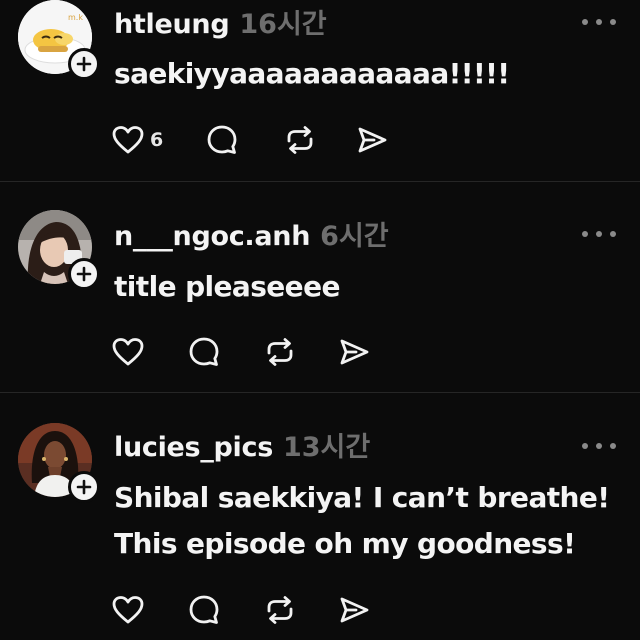 The height and width of the screenshot is (640, 640). What do you see at coordinates (59, 250) in the screenshot?
I see `post-2-avatar-wrap` at bounding box center [59, 250].